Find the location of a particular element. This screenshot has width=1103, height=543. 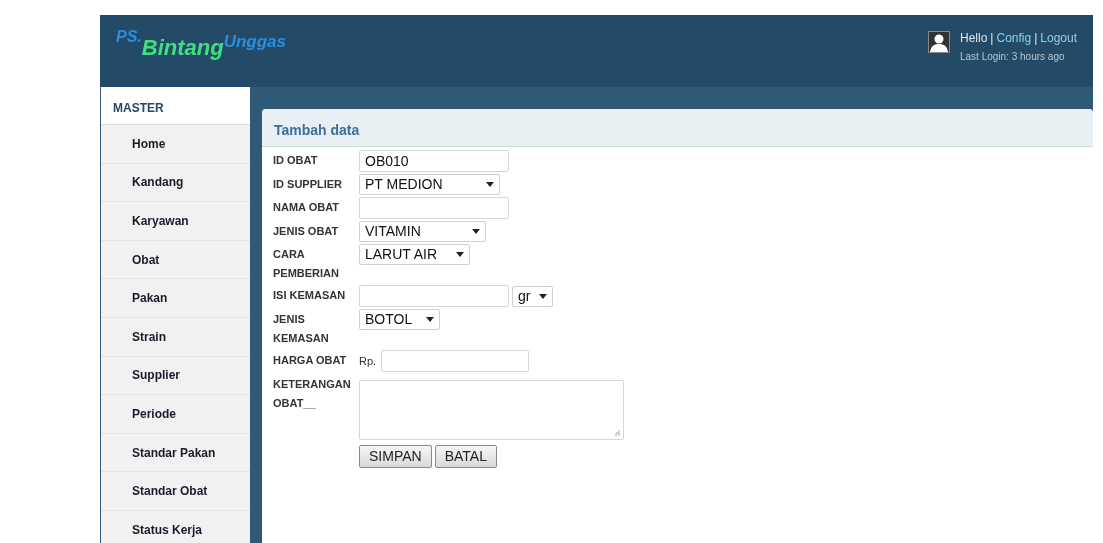

form-button: BATAL is located at coordinates (465, 456).